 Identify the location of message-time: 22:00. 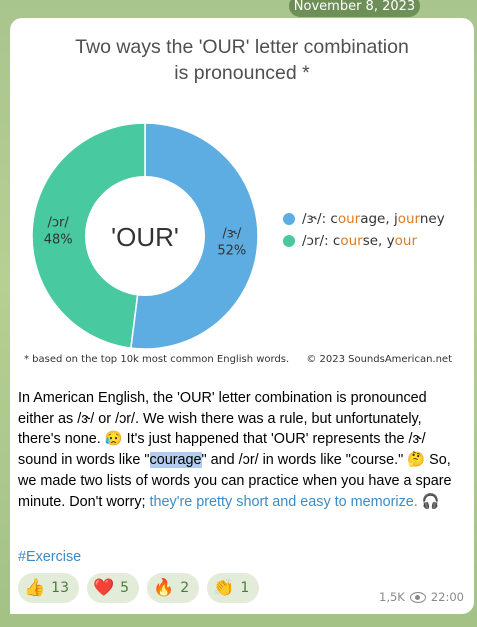
(447, 597).